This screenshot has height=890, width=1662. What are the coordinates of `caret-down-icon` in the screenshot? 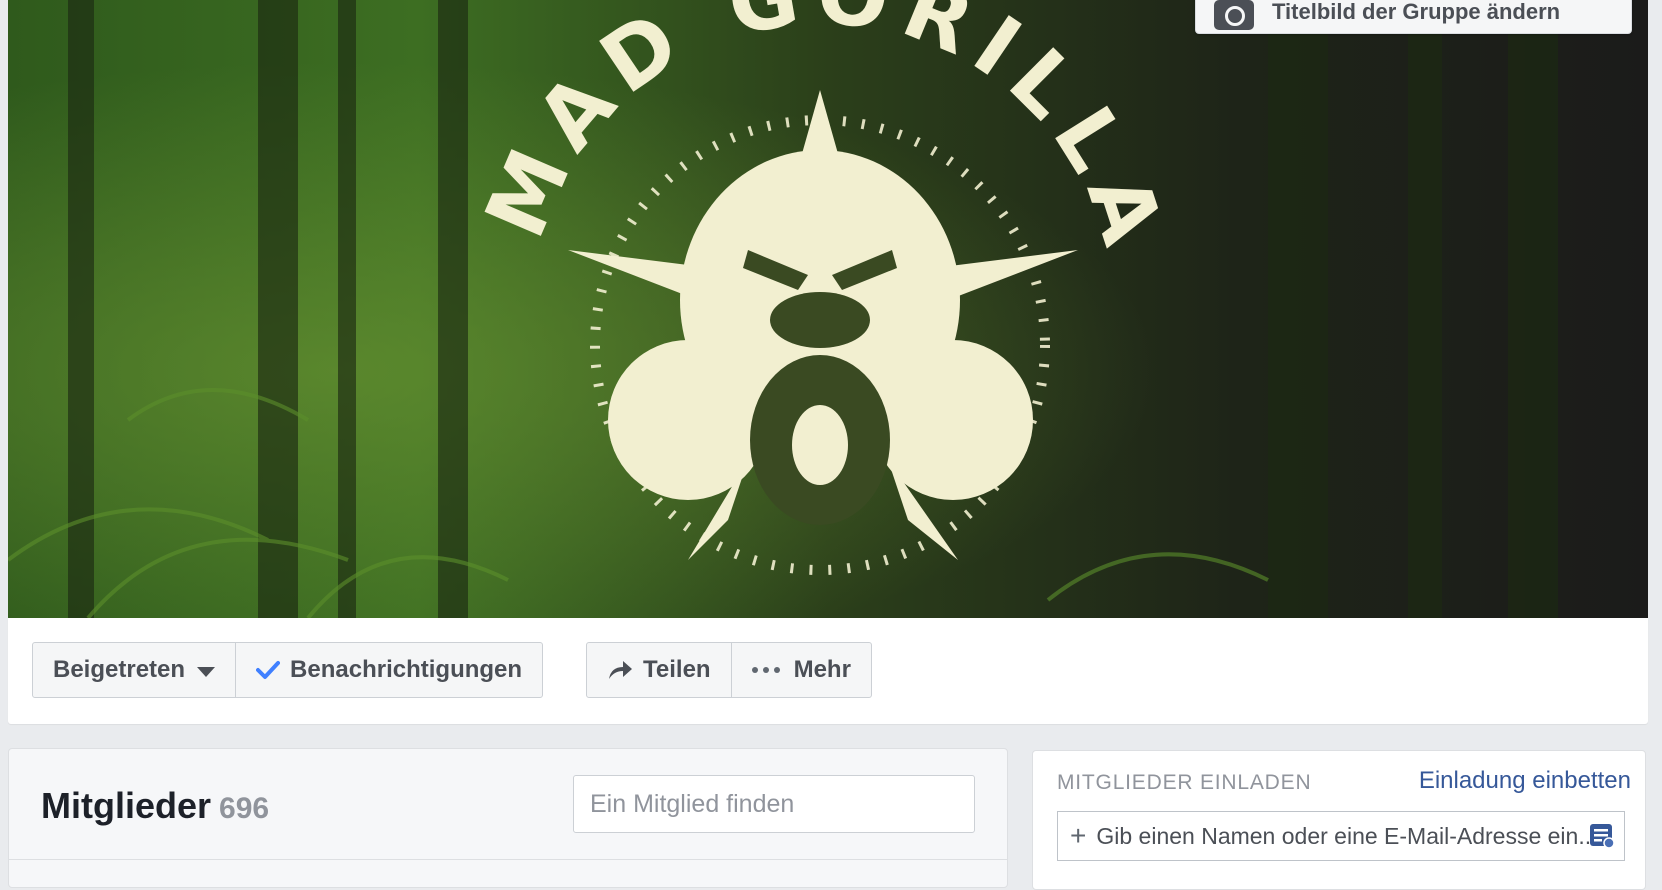 It's located at (206, 672).